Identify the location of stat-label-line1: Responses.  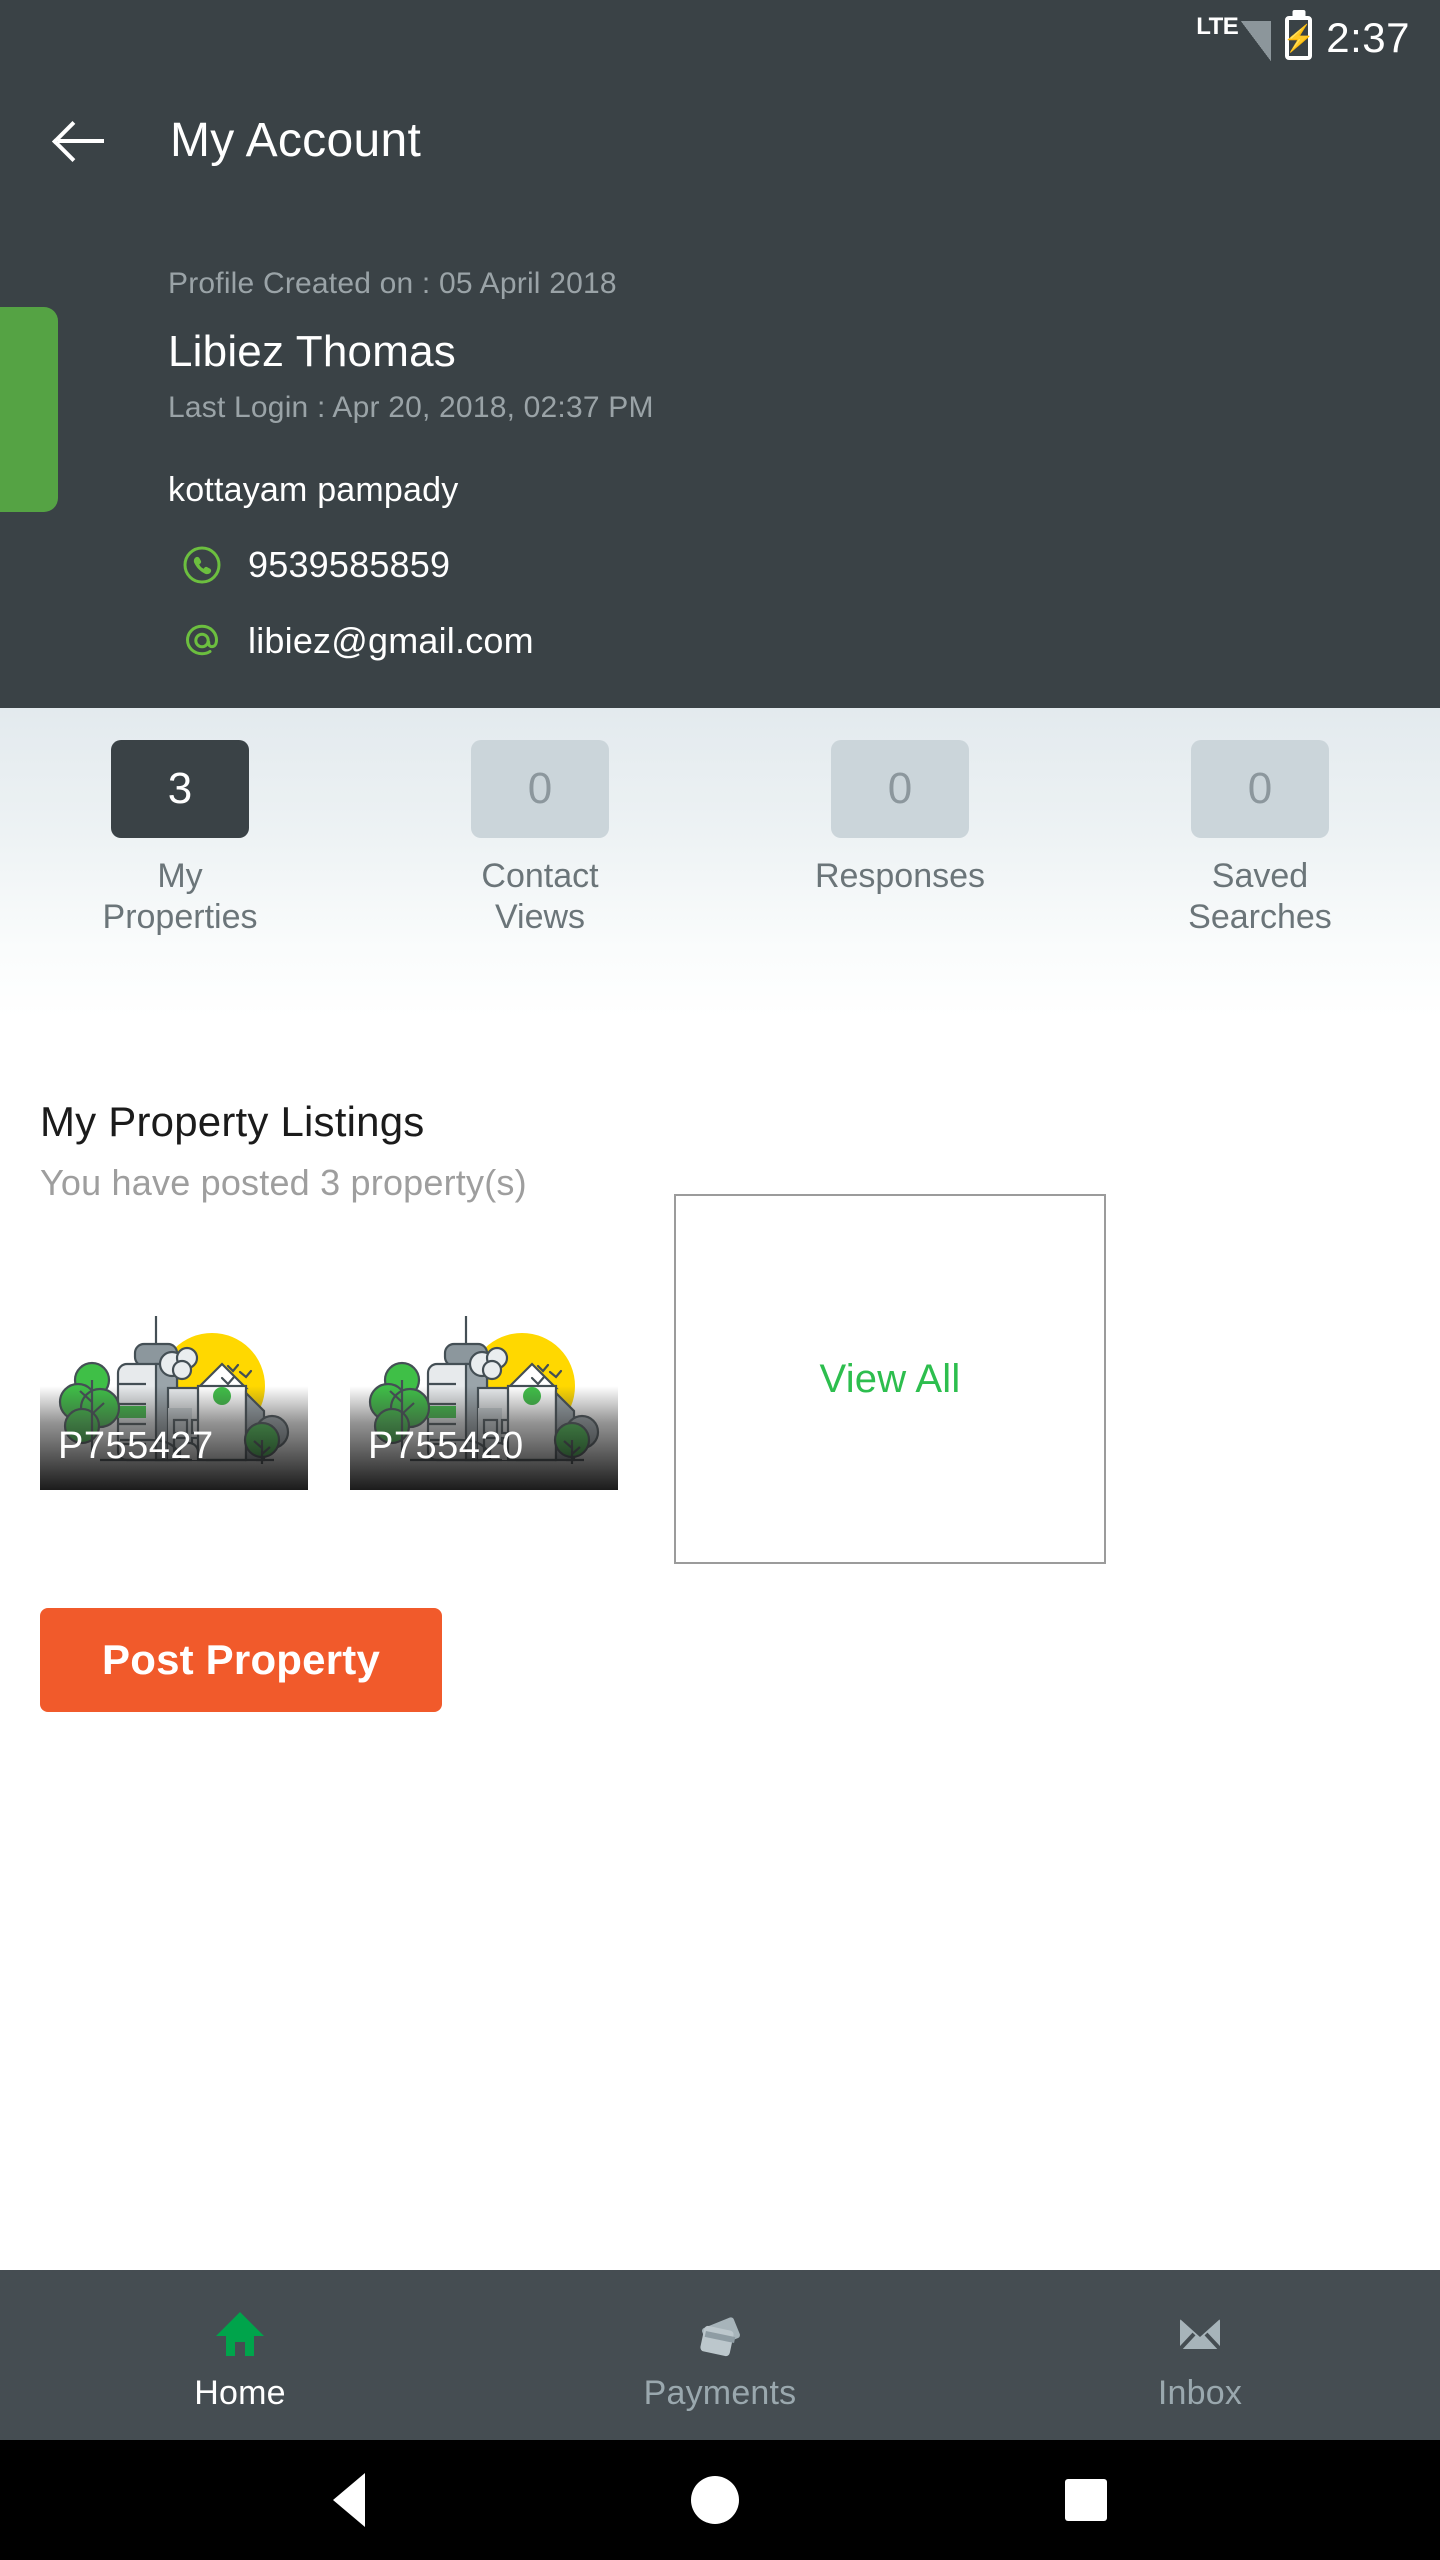
(900, 876).